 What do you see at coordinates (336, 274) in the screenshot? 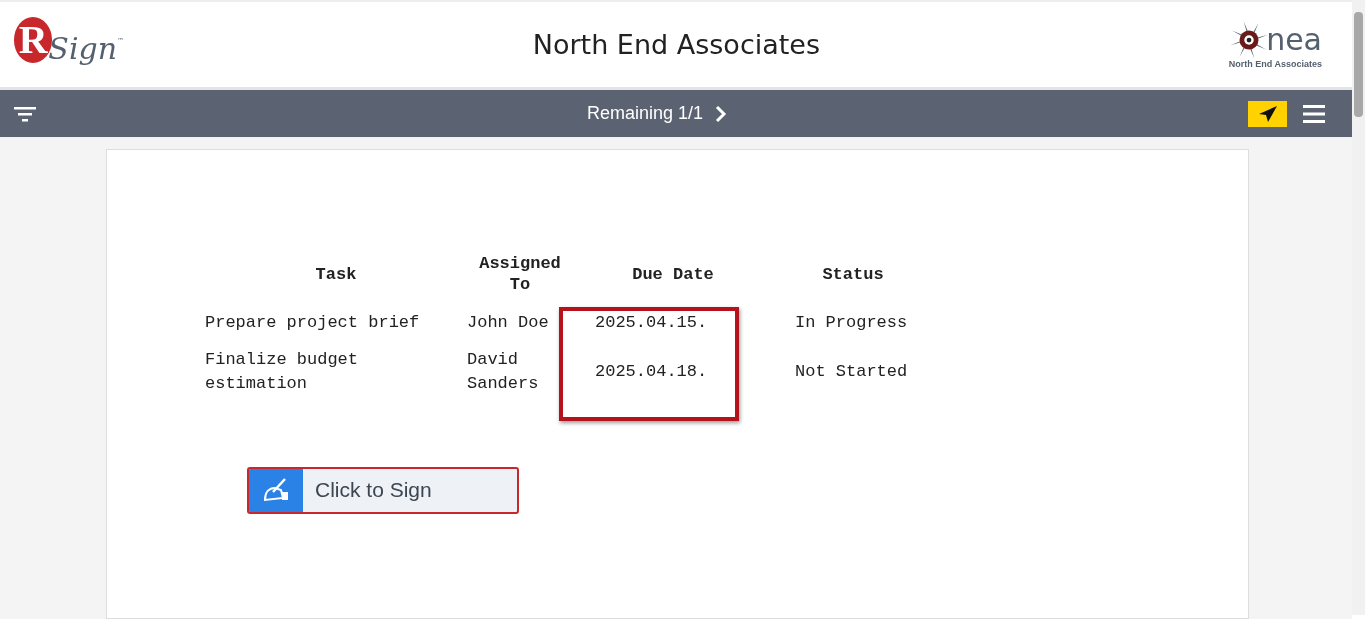
I see `column-header: Task` at bounding box center [336, 274].